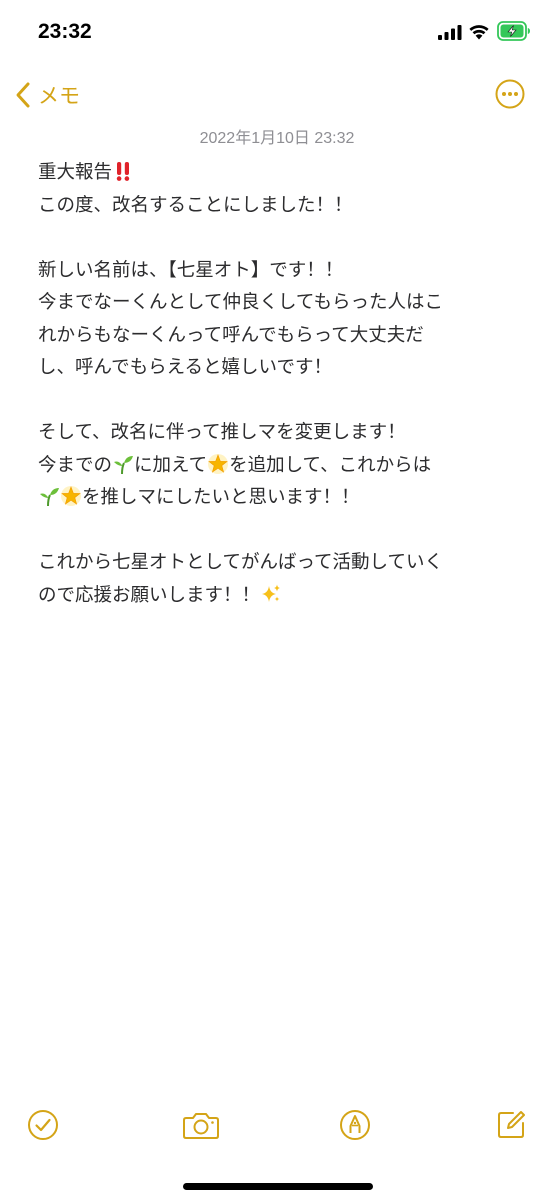  What do you see at coordinates (185, 367) in the screenshot?
I see `note-text: し、呼んでもらえると嬉しいです！` at bounding box center [185, 367].